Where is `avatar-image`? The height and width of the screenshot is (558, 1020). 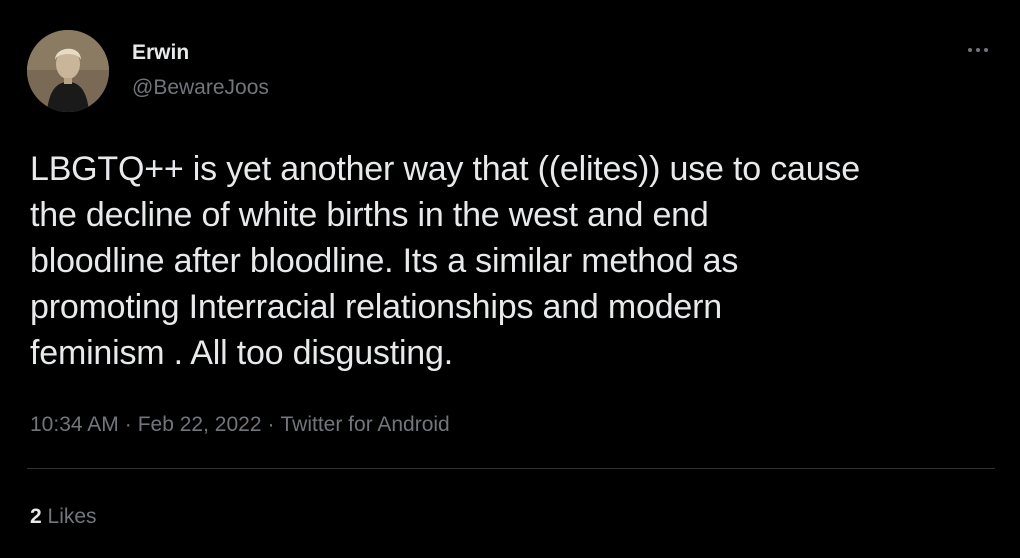 avatar-image is located at coordinates (68, 71).